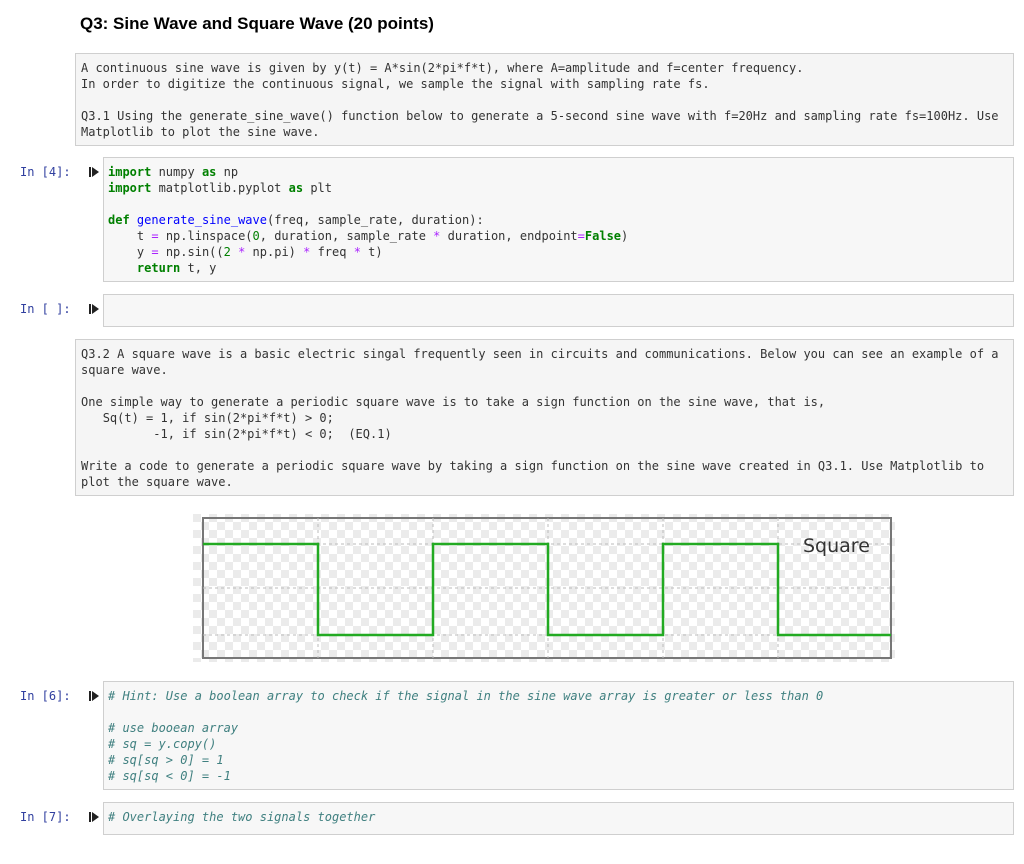 Image resolution: width=1024 pixels, height=864 pixels. What do you see at coordinates (201, 220) in the screenshot?
I see `code-token: generate_sine_wave` at bounding box center [201, 220].